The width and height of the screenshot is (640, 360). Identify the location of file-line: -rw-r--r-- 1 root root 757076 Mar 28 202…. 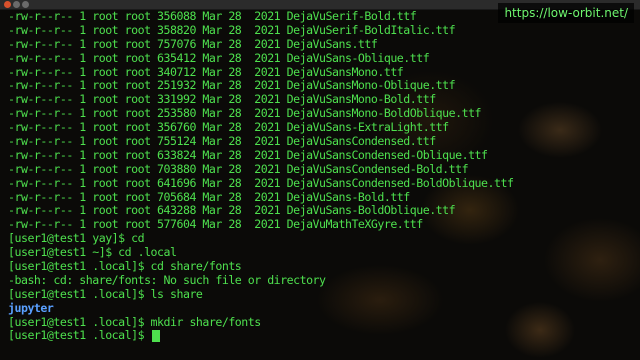
(193, 43).